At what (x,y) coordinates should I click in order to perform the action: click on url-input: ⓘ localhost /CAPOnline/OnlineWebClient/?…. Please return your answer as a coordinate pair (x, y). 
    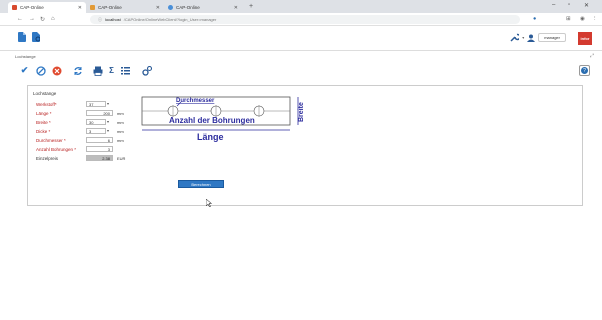
    Looking at the image, I should click on (305, 19).